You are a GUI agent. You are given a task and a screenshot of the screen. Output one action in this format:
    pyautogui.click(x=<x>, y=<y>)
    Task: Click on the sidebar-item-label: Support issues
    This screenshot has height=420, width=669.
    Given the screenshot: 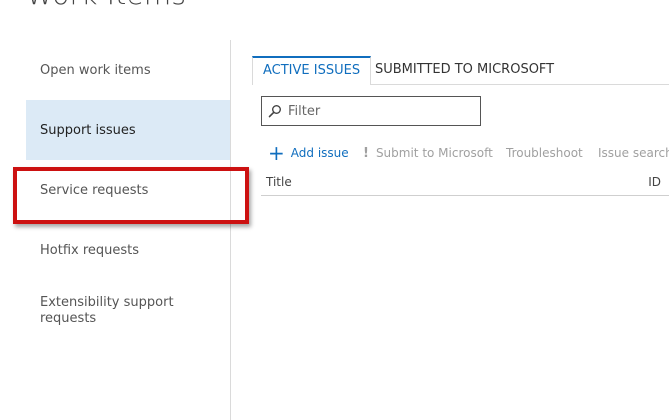 What is the action you would take?
    pyautogui.click(x=88, y=130)
    